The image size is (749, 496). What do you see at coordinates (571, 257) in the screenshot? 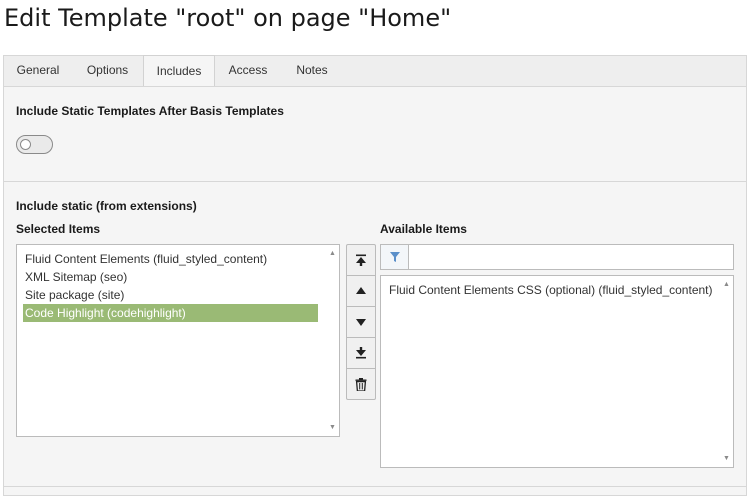
I see `filter-input` at bounding box center [571, 257].